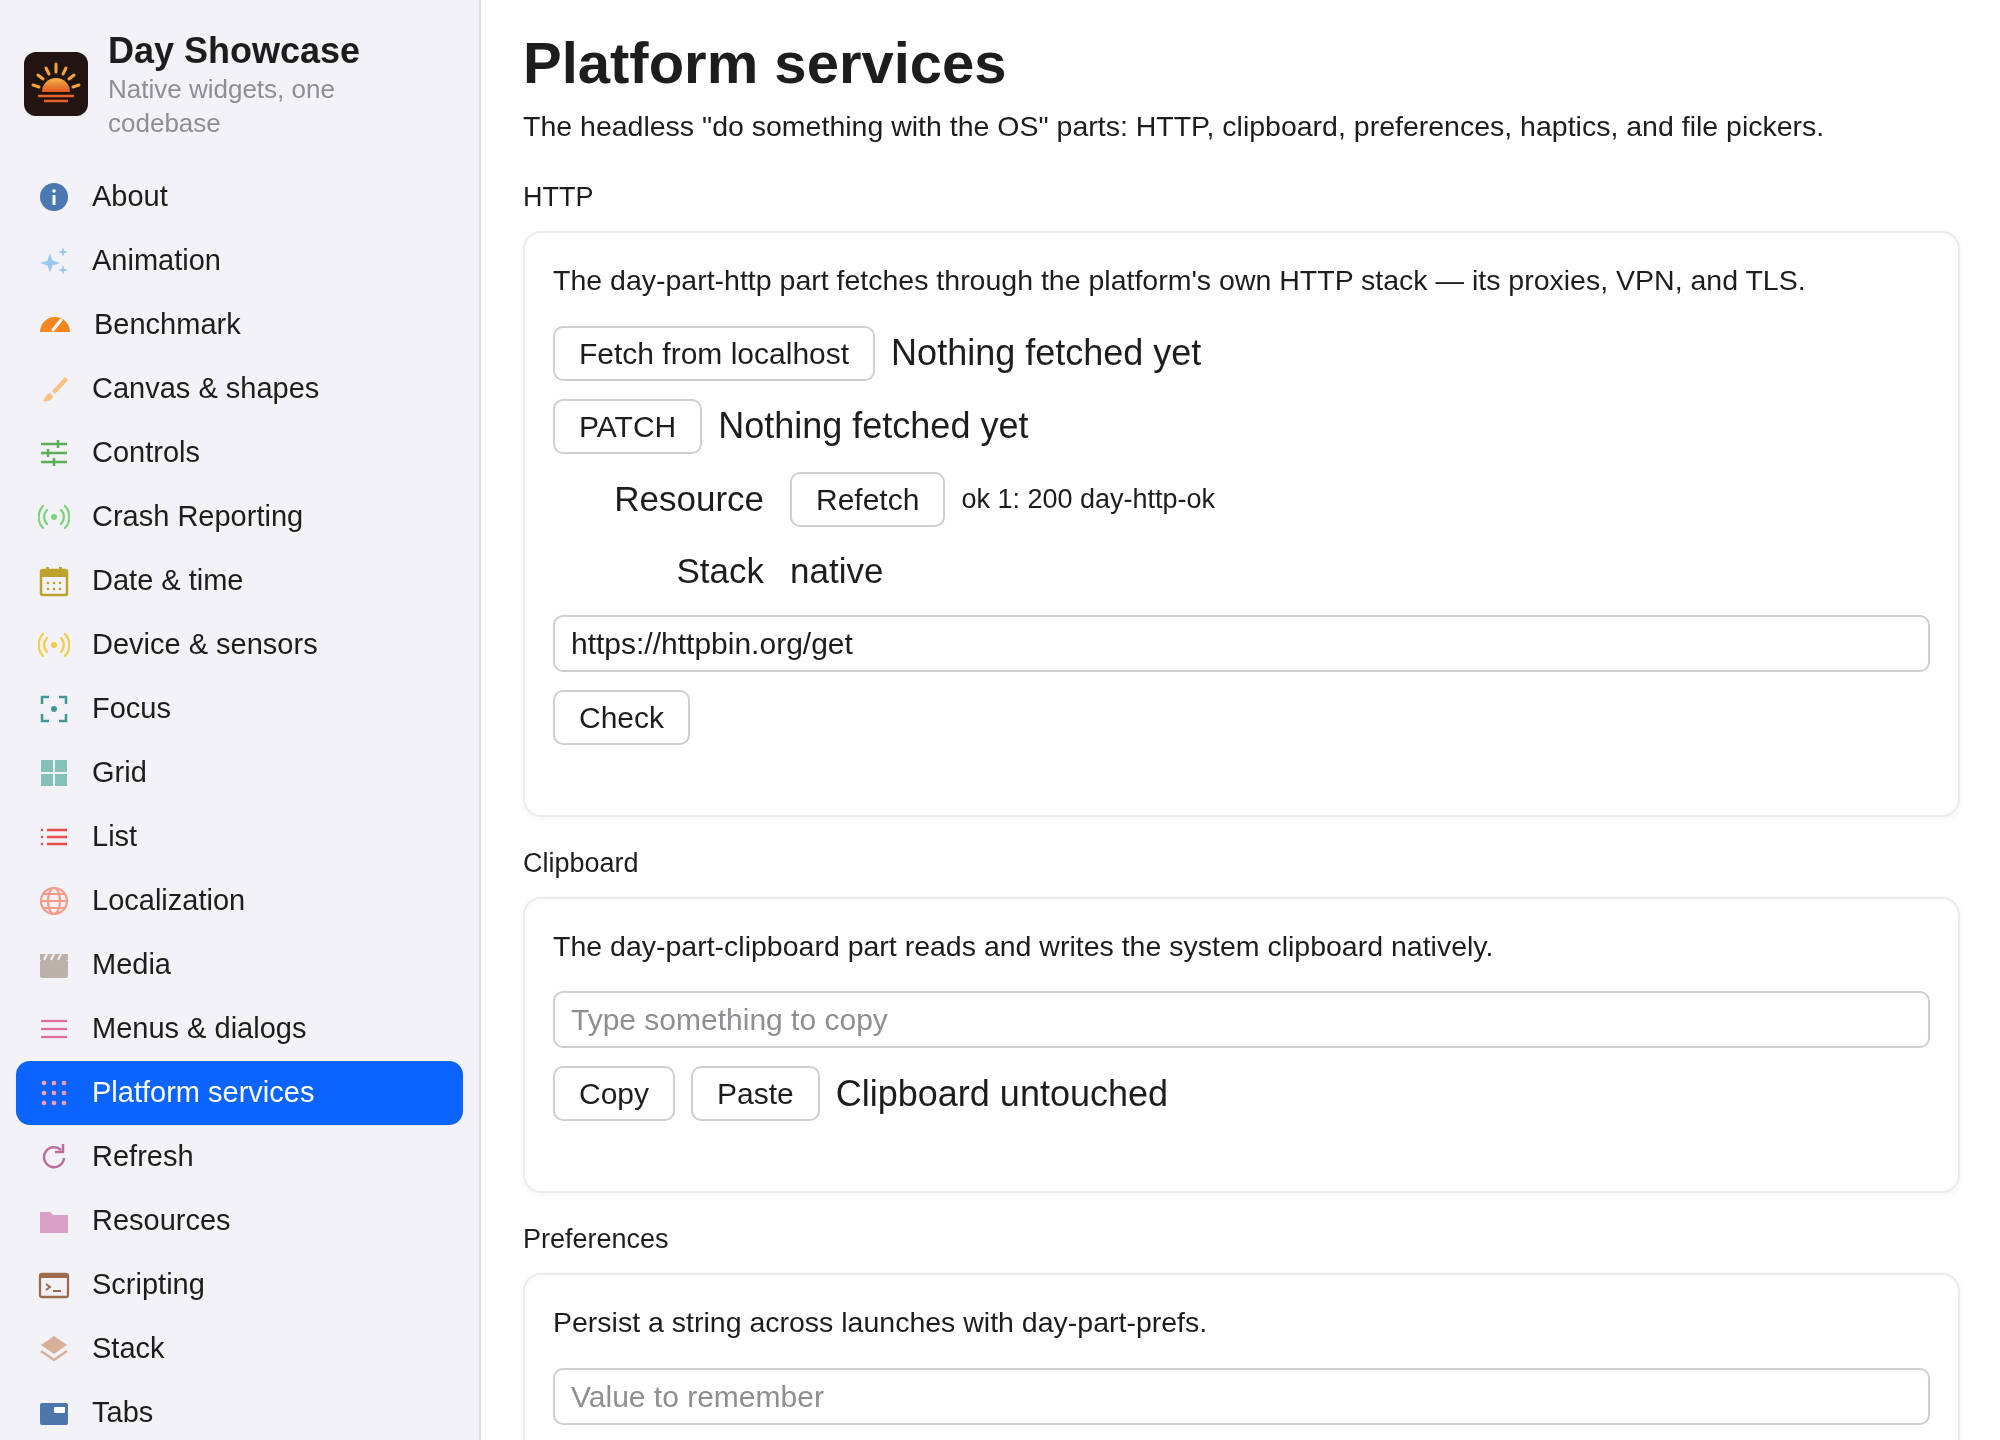 The height and width of the screenshot is (1440, 2000). Describe the element at coordinates (1001, 1093) in the screenshot. I see `status-text: Clipboard untouched` at that location.